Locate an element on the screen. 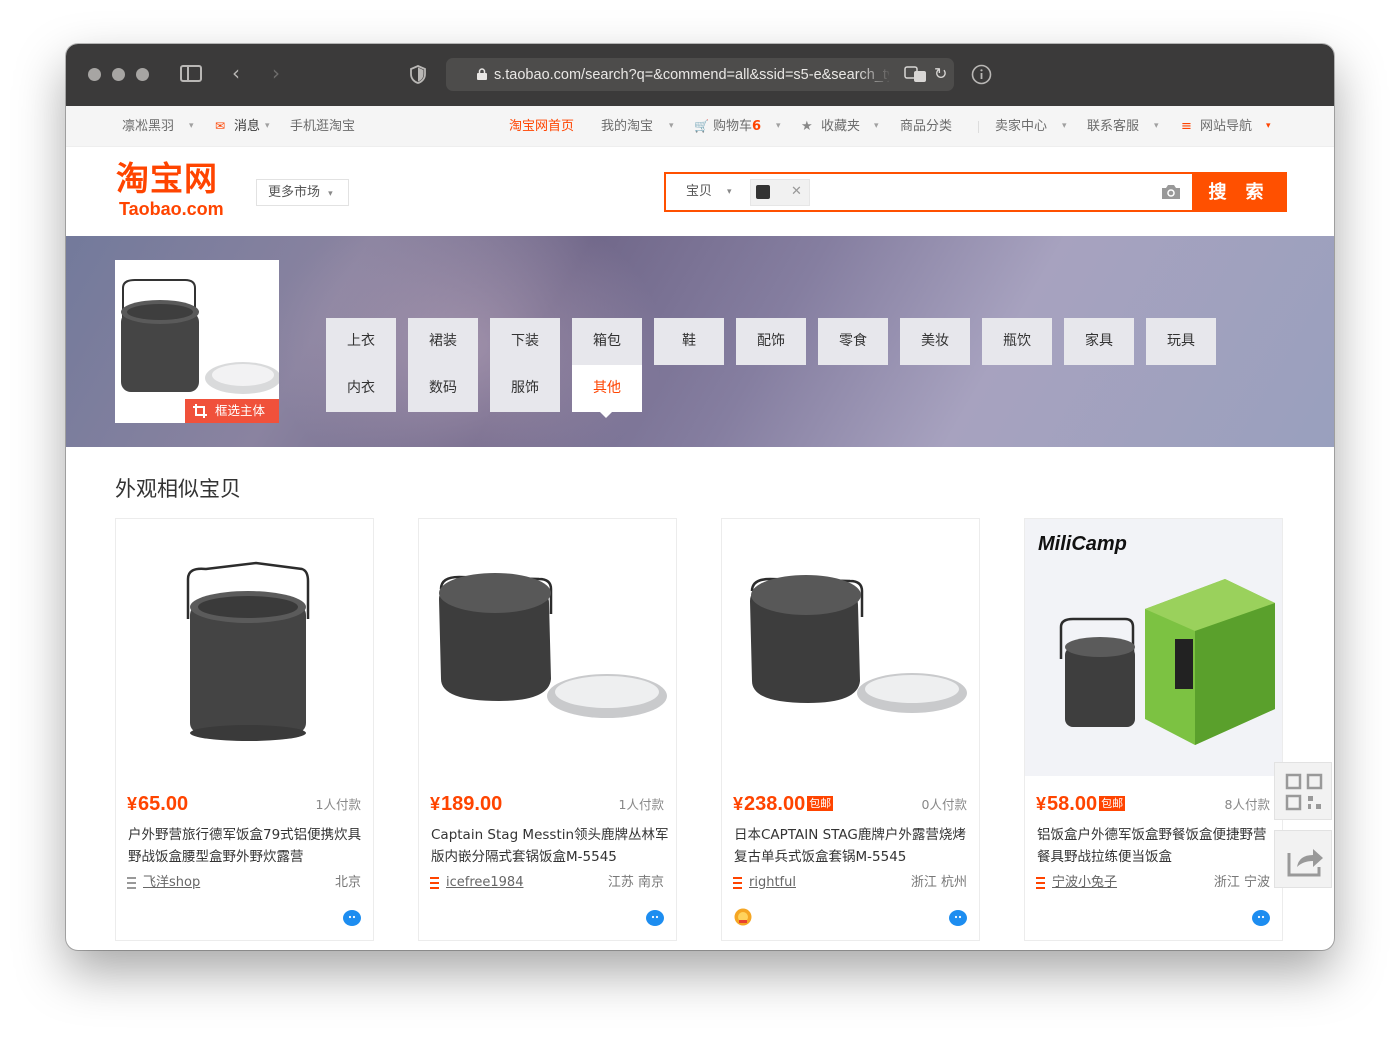 The image size is (1400, 1038). shop-link: rightful is located at coordinates (772, 883).